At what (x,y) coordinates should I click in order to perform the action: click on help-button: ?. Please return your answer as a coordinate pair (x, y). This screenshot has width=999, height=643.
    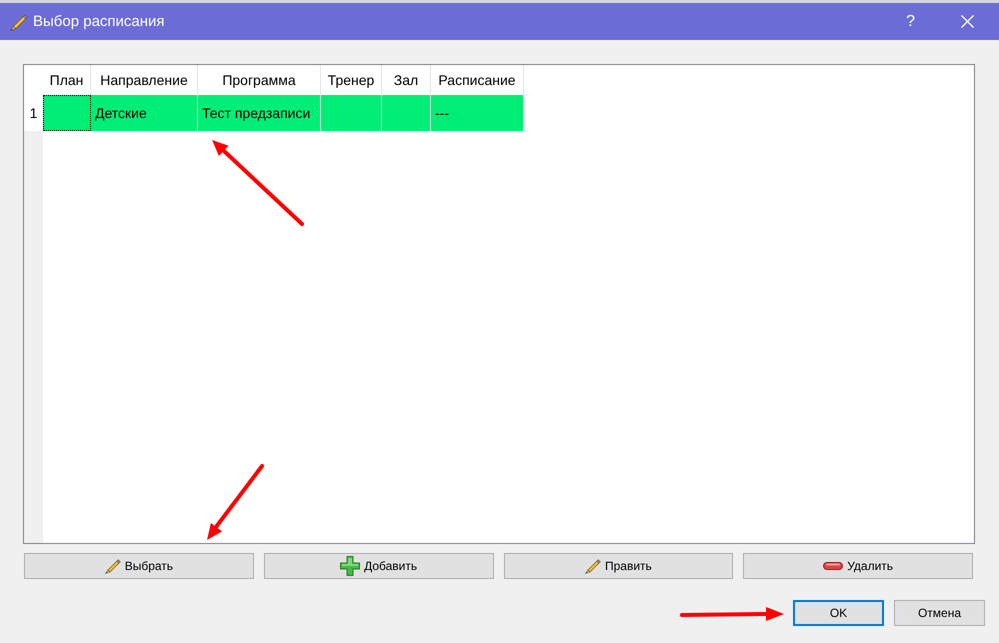
    Looking at the image, I should click on (910, 21).